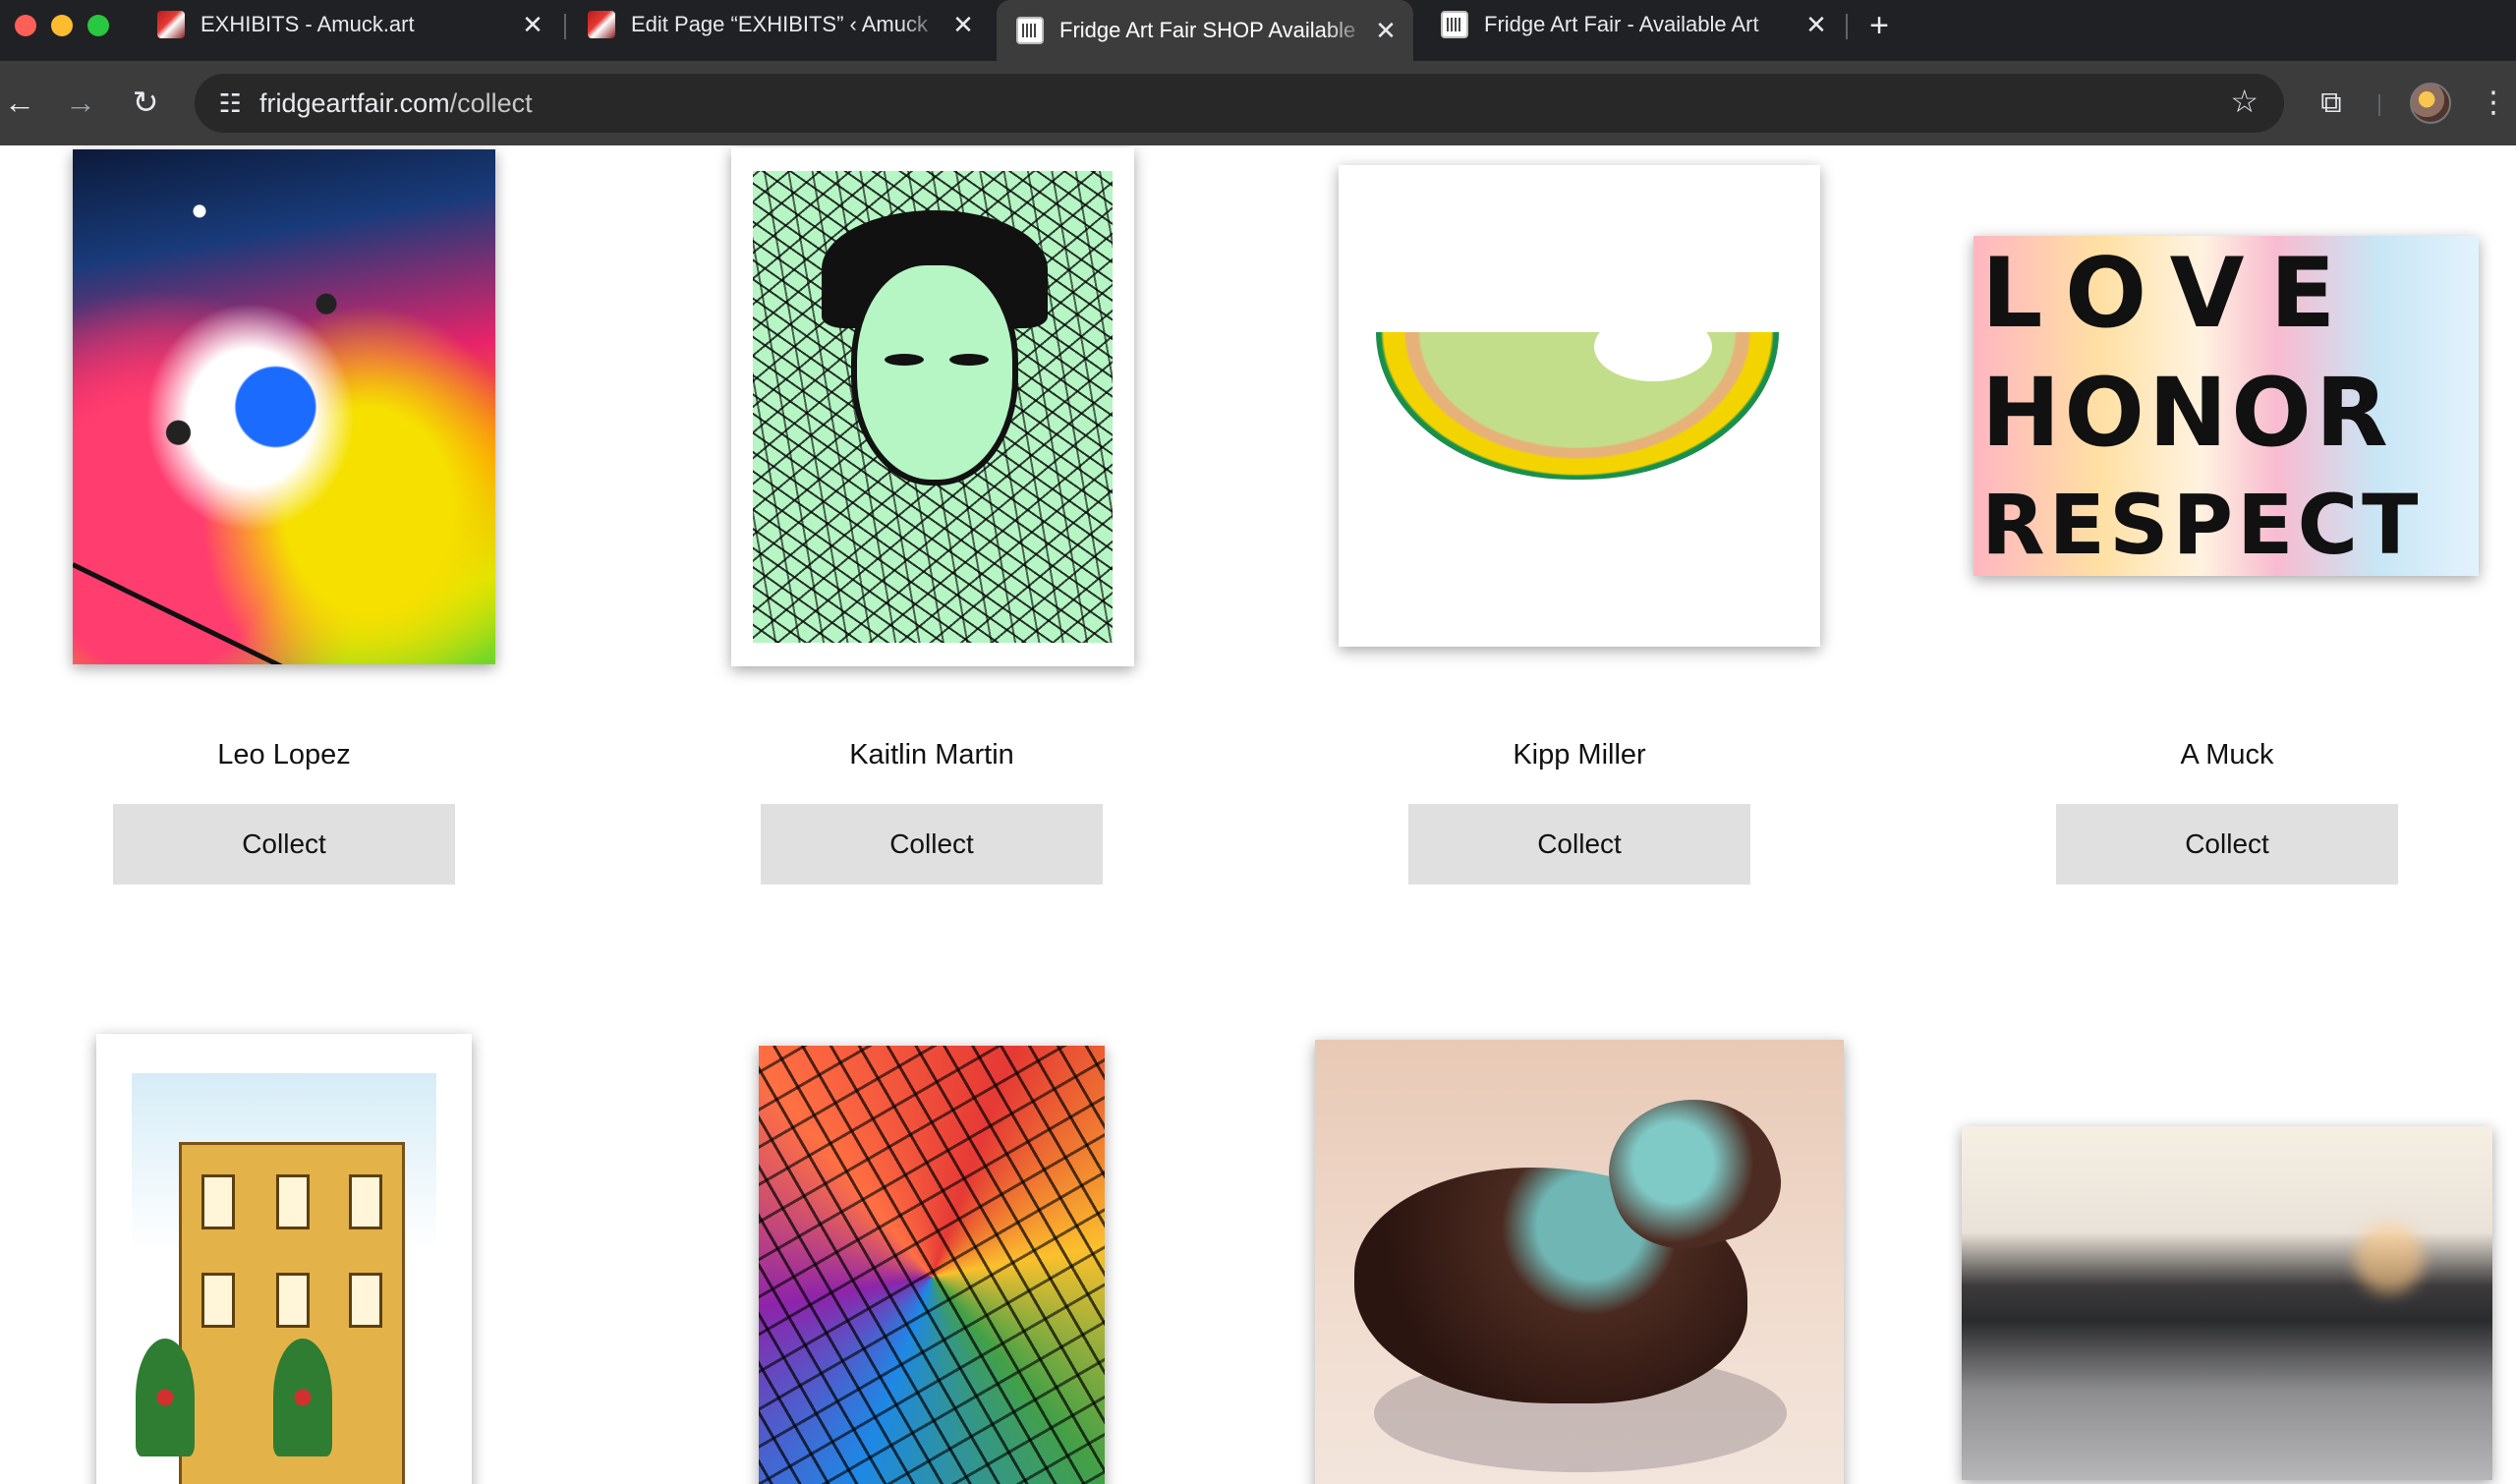 The width and height of the screenshot is (2516, 1484). What do you see at coordinates (1621, 24) in the screenshot?
I see `tab-title: Fridge Art Fair - Available Art` at bounding box center [1621, 24].